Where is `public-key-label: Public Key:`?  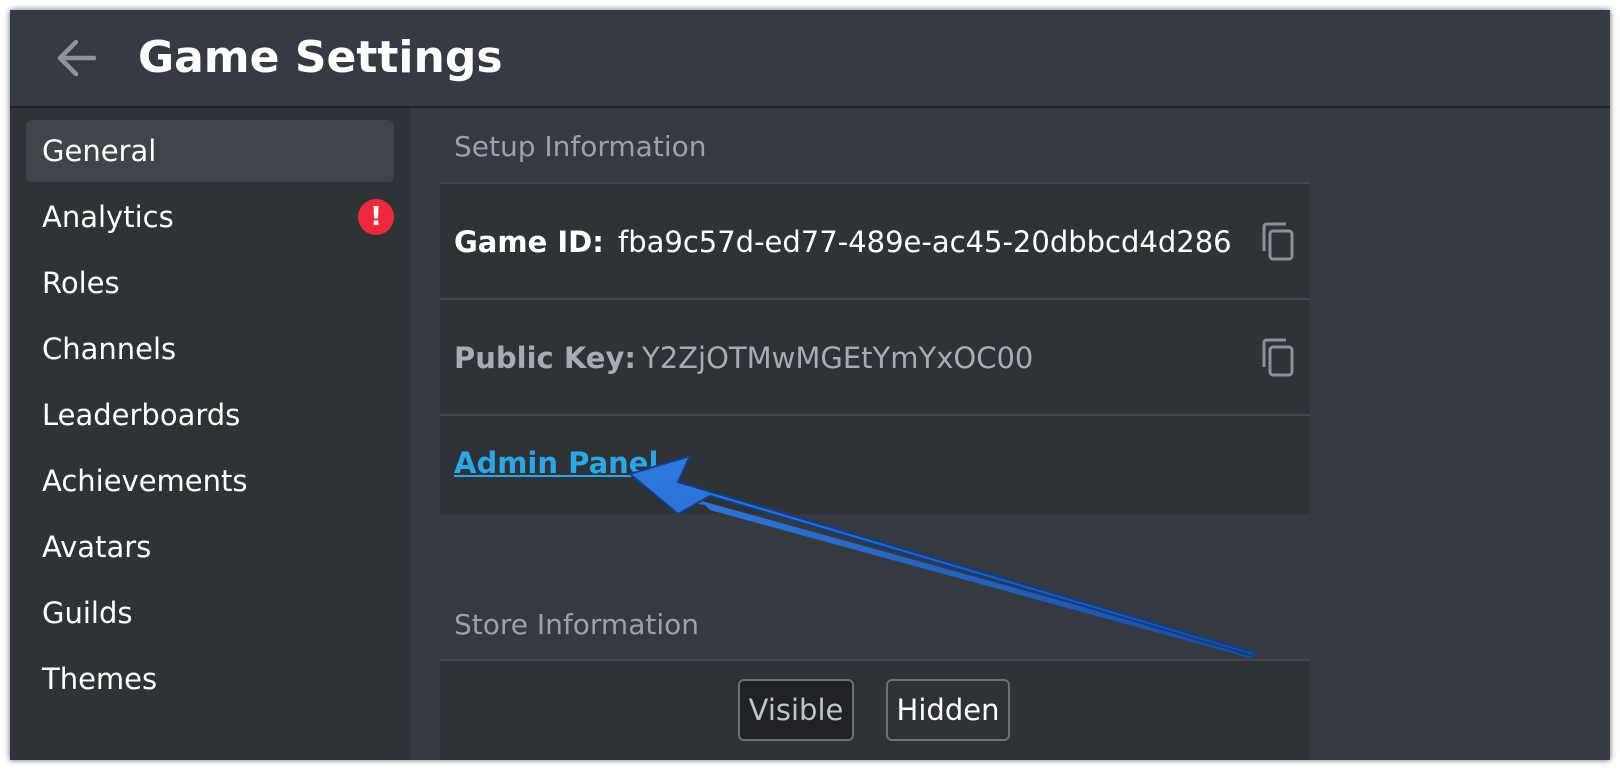 public-key-label: Public Key: is located at coordinates (545, 358).